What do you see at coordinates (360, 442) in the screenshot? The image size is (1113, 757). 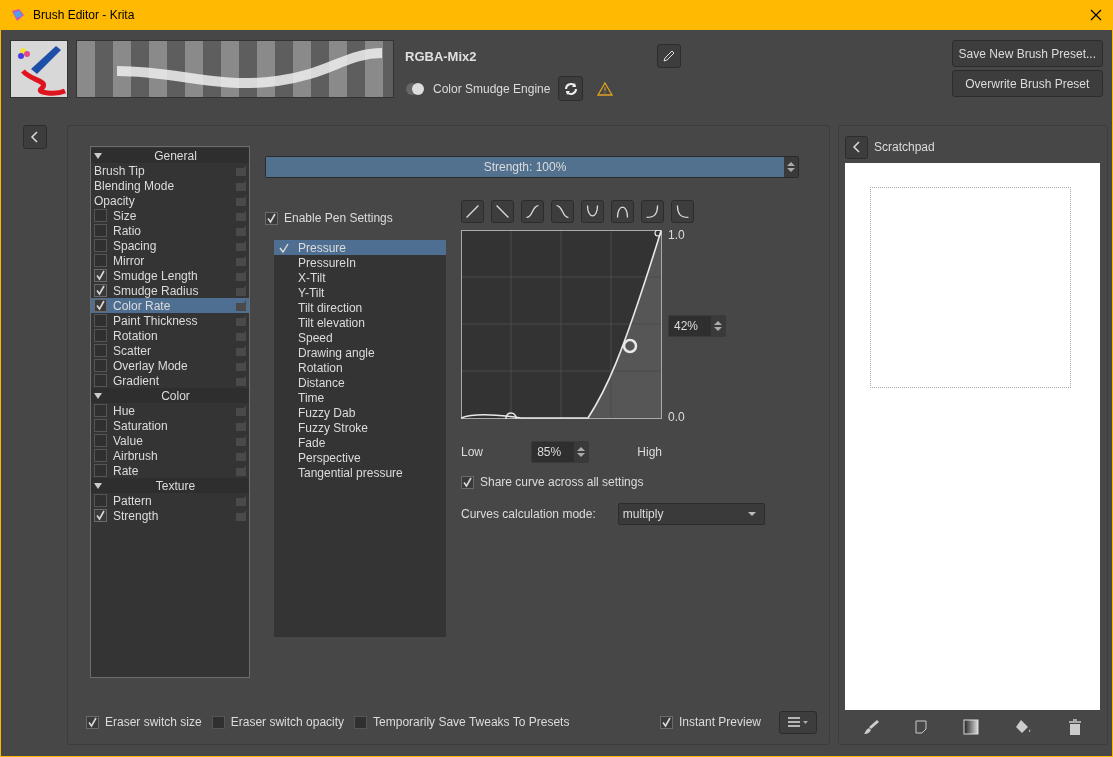 I see `sensor-row: Fade` at bounding box center [360, 442].